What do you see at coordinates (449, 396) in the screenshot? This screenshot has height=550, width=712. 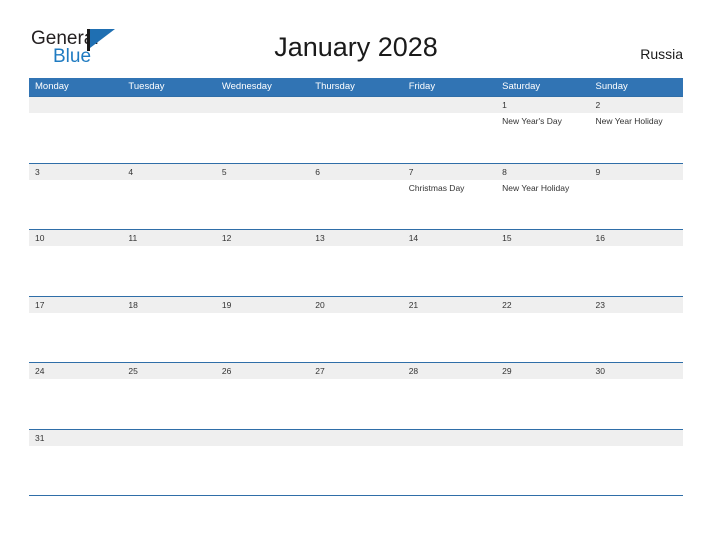 I see `day-cell: 28` at bounding box center [449, 396].